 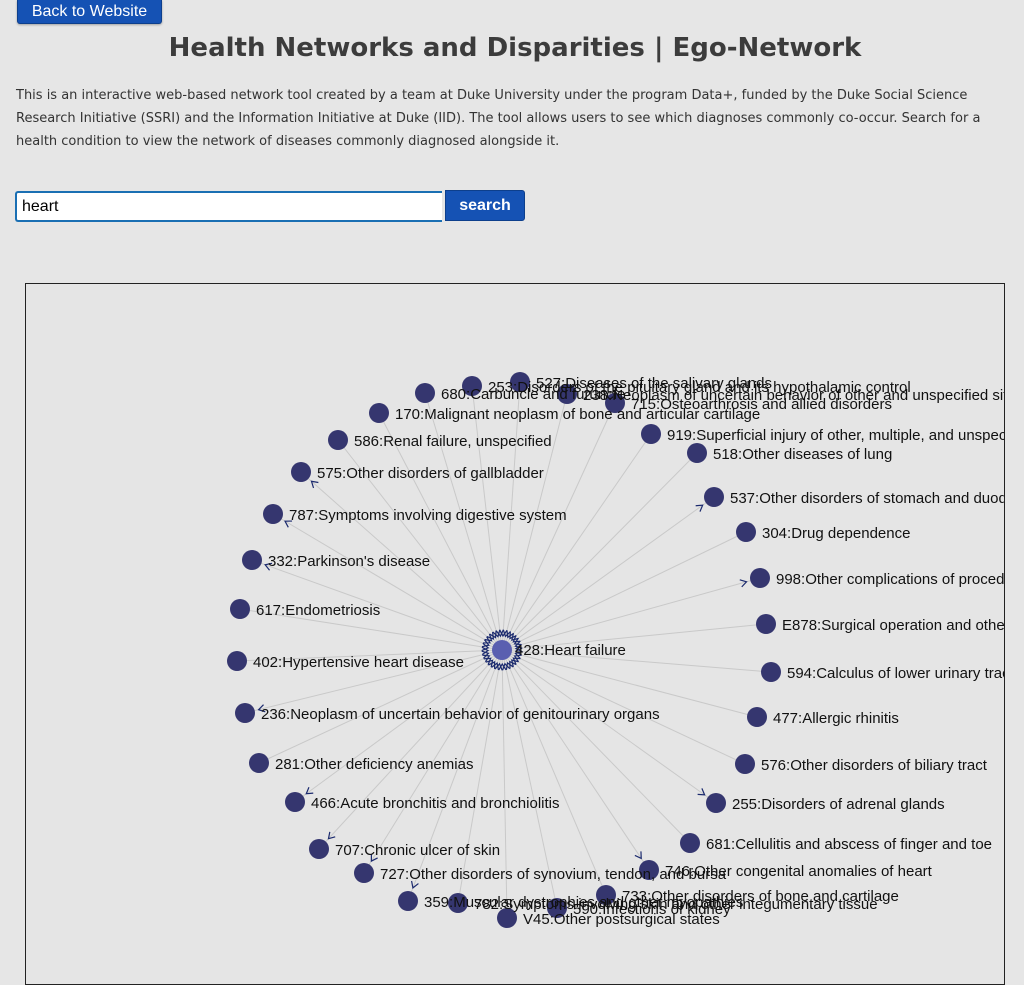 I want to click on network-node-label: 746:Other congenital anomalies of heart, so click(x=799, y=871).